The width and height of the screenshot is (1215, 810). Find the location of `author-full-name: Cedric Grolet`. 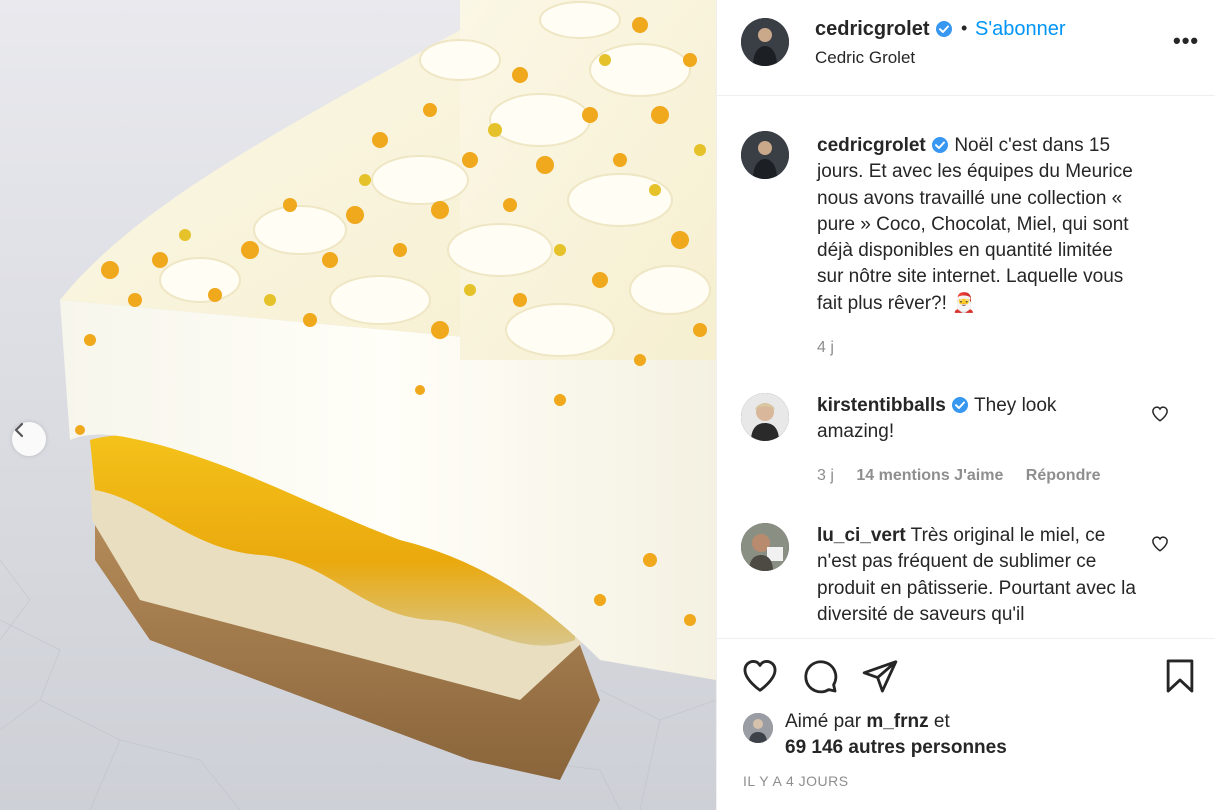

author-full-name: Cedric Grolet is located at coordinates (865, 57).